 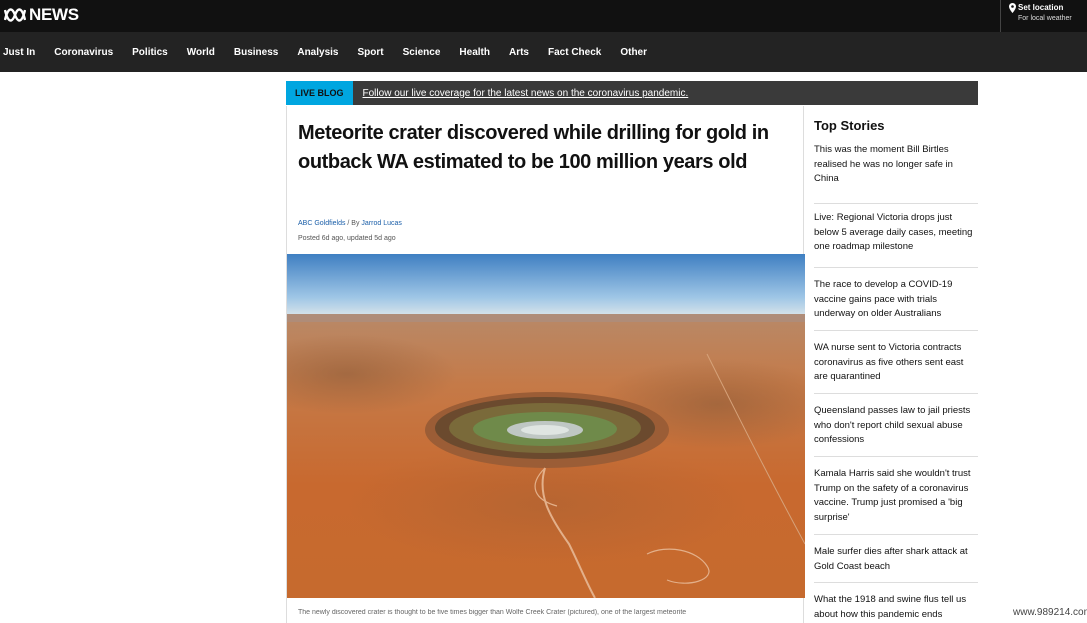 What do you see at coordinates (347, 238) in the screenshot?
I see `article-timestamp: Posted 6d ago, updated 5d ago` at bounding box center [347, 238].